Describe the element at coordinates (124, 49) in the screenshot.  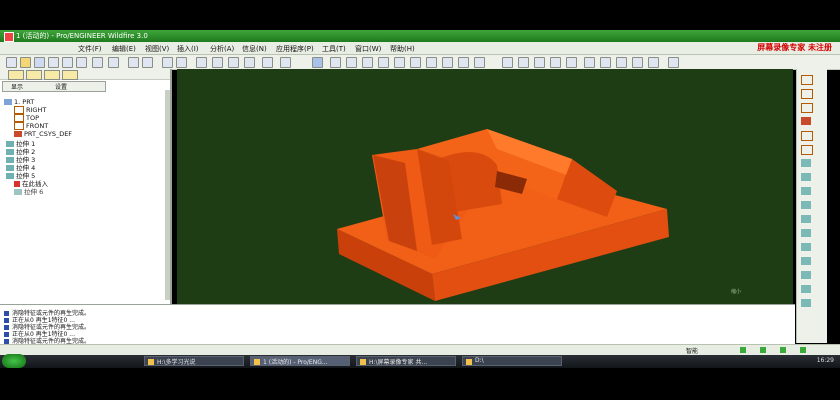
I see `menu-edit: 编辑(E)` at that location.